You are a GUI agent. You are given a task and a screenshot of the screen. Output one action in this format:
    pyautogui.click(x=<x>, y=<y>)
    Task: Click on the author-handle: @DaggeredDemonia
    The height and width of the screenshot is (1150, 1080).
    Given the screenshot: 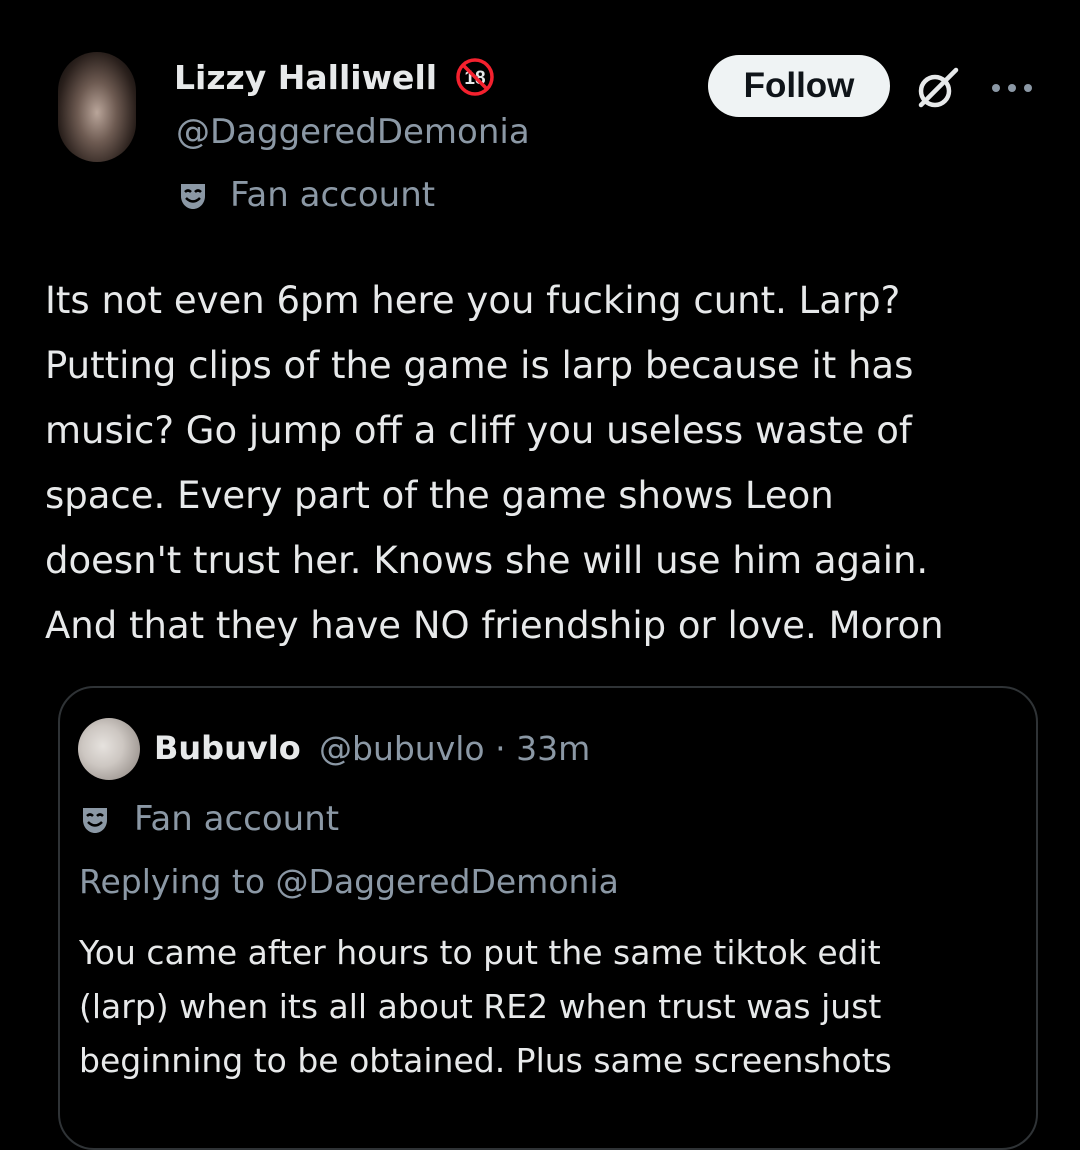 What is the action you would take?
    pyautogui.click(x=353, y=132)
    